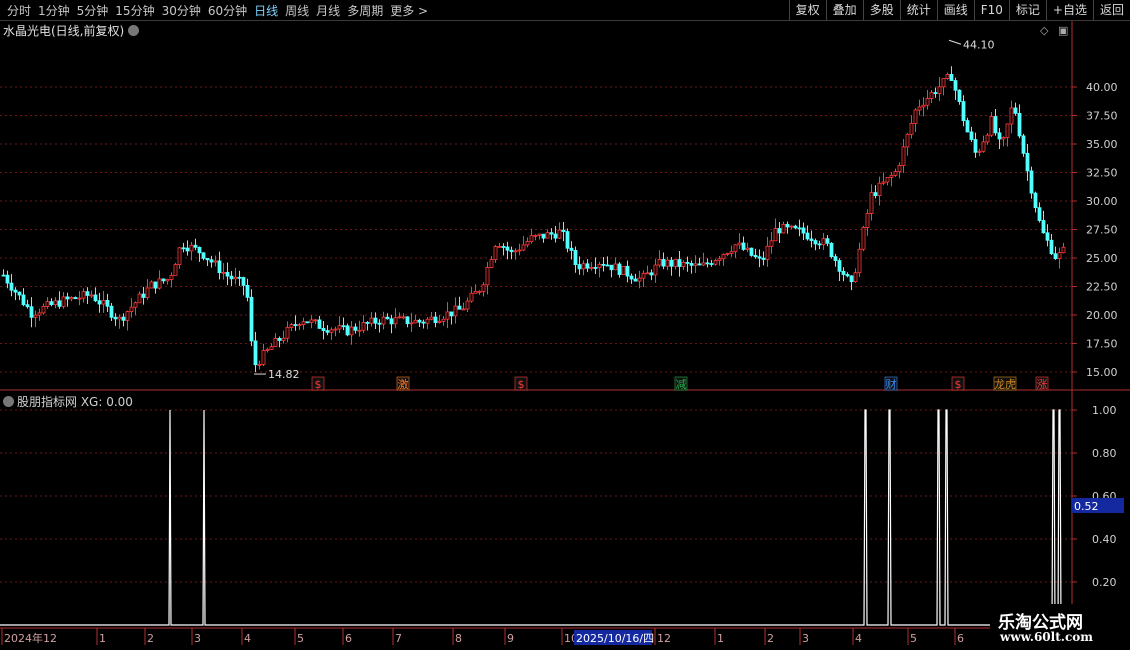  I want to click on timeline-label: 4, so click(858, 638).